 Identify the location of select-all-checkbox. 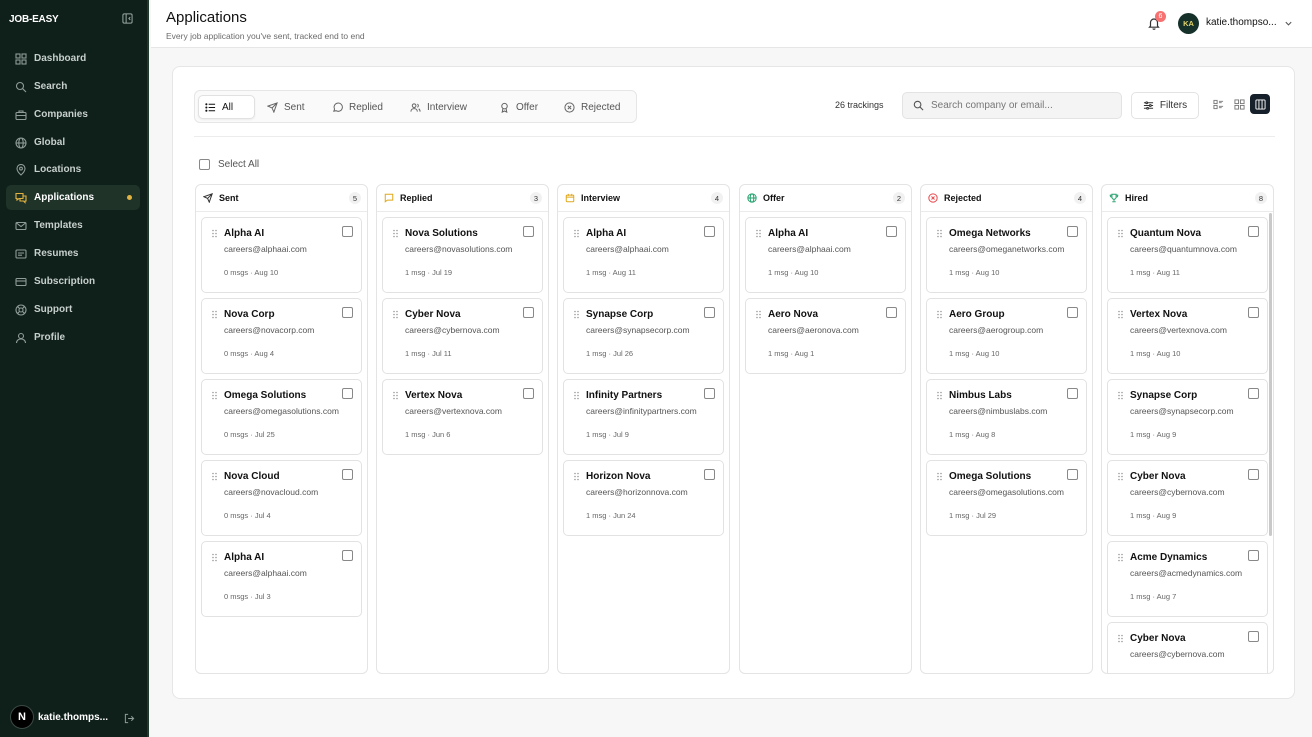
(204, 164).